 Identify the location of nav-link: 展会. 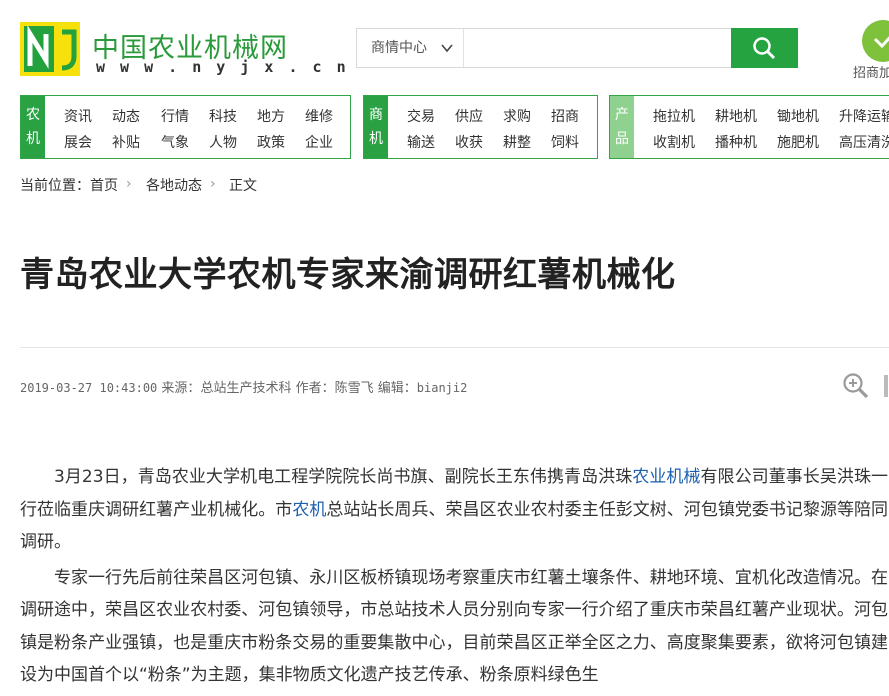
(78, 142).